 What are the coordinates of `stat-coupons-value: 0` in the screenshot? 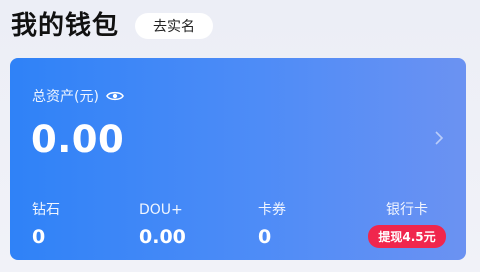 It's located at (265, 237).